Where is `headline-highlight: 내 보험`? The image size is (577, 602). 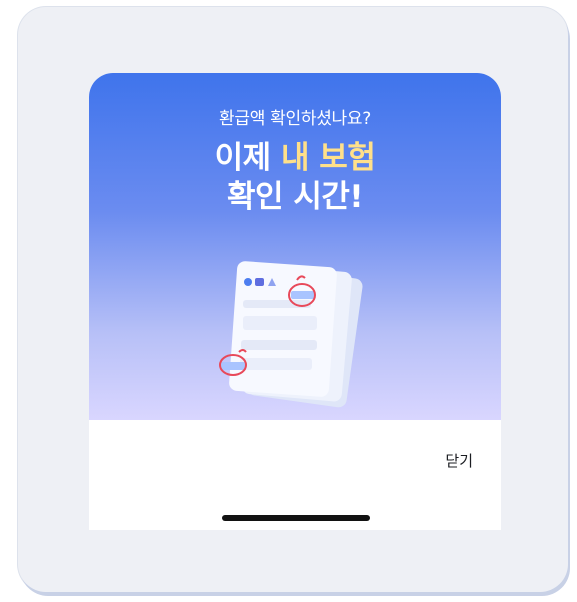 headline-highlight: 내 보험 is located at coordinates (328, 158).